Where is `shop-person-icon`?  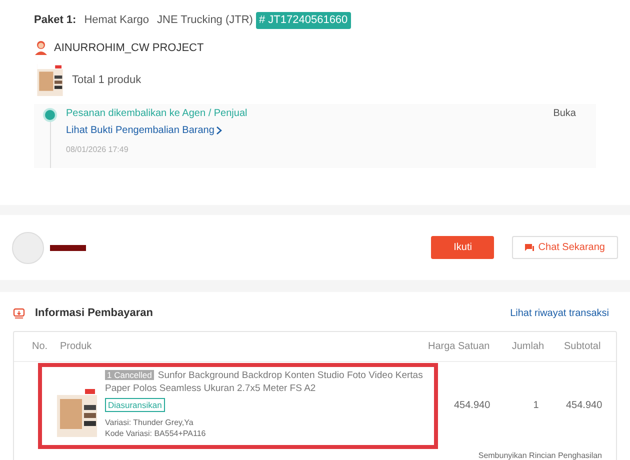
shop-person-icon is located at coordinates (41, 48).